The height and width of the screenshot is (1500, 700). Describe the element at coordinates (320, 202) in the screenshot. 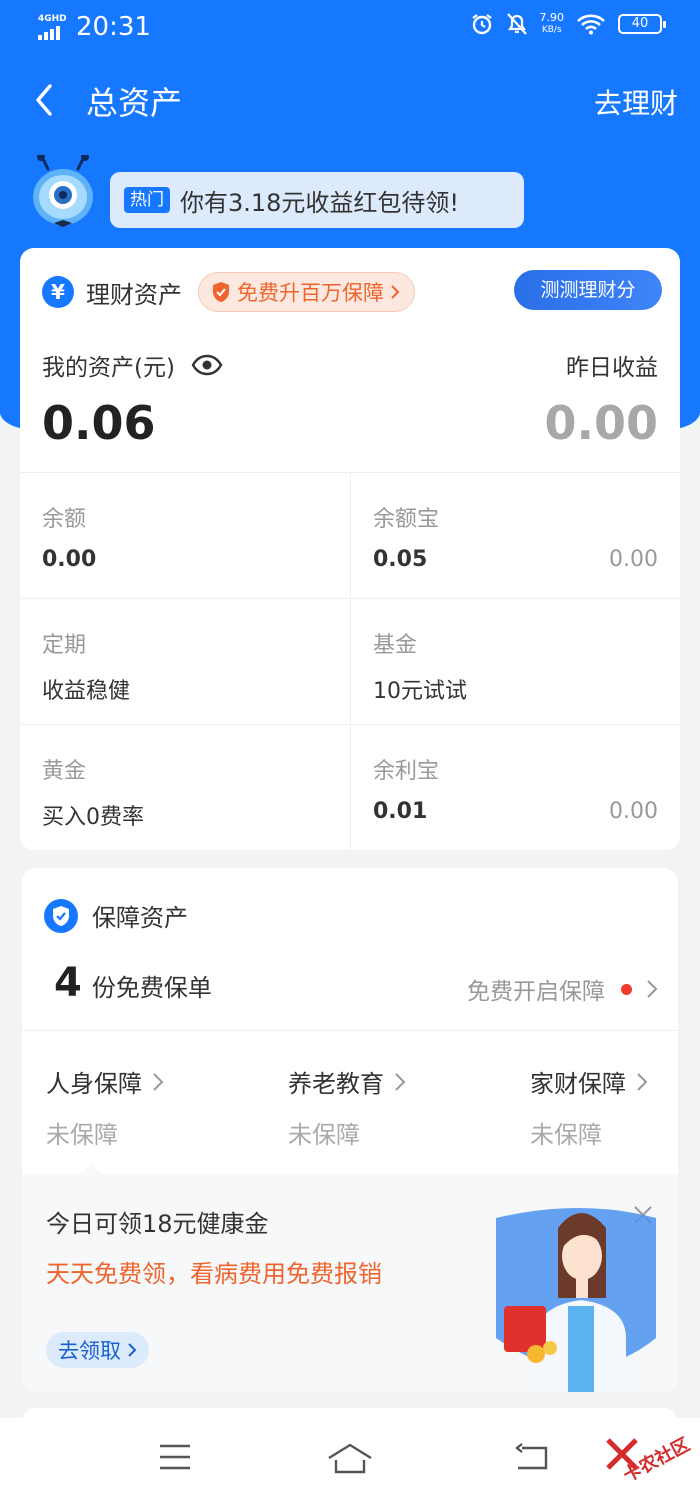

I see `banner-text: 你有3.18元收益红包待领!` at that location.